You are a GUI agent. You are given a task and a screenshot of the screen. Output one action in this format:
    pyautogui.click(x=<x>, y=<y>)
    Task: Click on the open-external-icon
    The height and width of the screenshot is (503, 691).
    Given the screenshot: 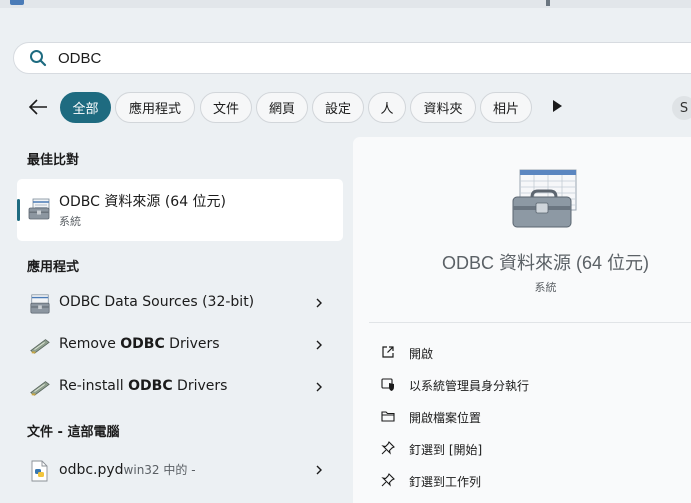 What is the action you would take?
    pyautogui.click(x=388, y=352)
    